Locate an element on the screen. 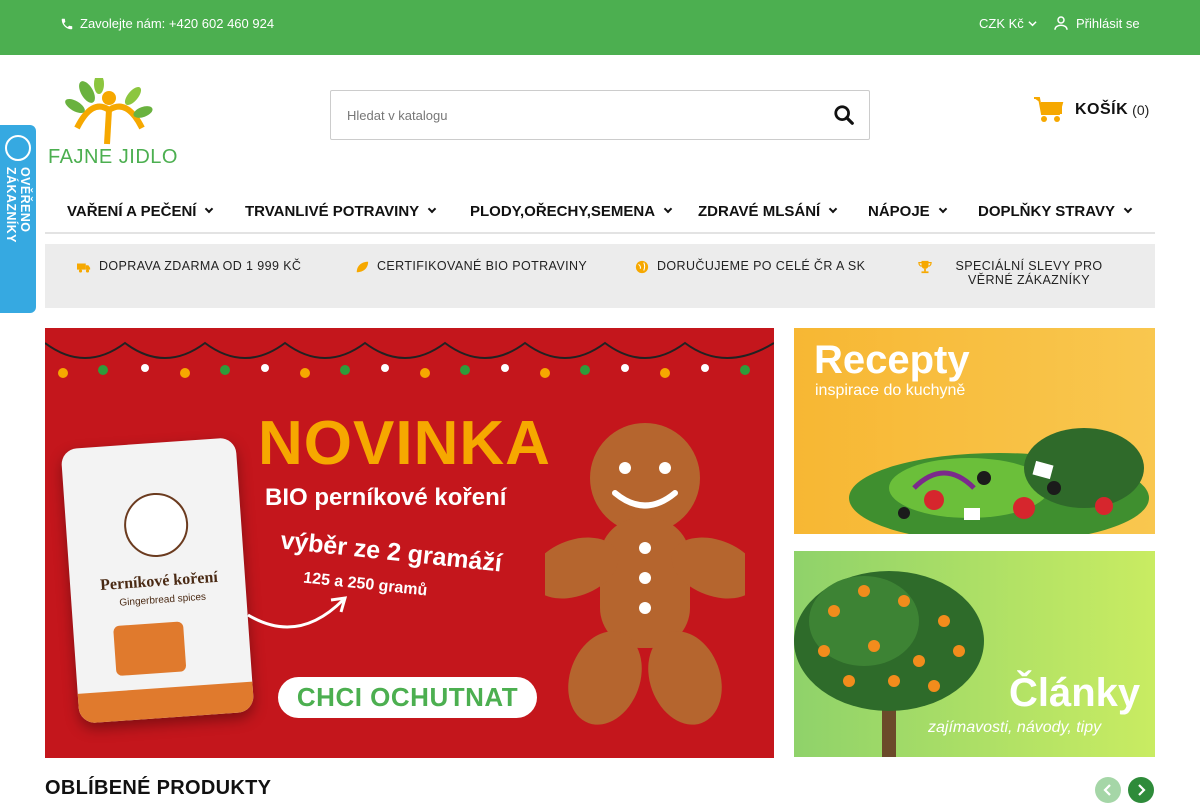  leaf-icon is located at coordinates (362, 267).